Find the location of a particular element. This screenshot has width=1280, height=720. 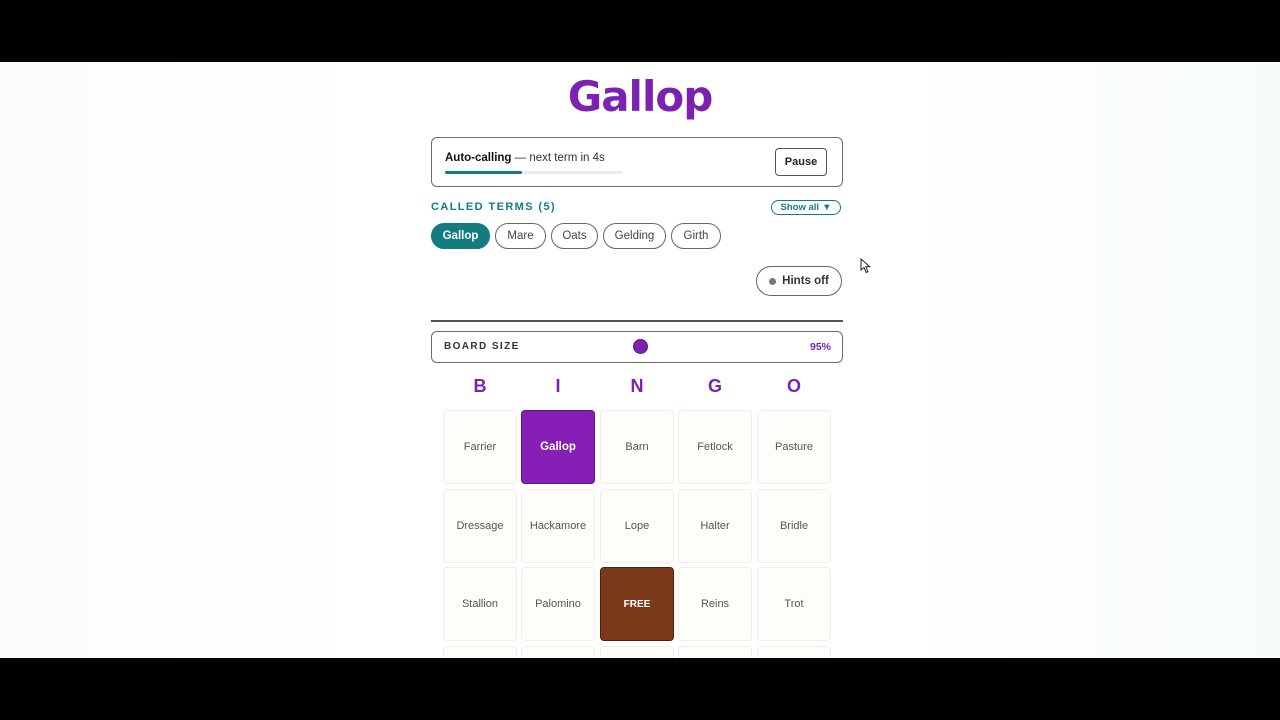

called-terms-heading: CALLED TERMS (5) is located at coordinates (494, 207).